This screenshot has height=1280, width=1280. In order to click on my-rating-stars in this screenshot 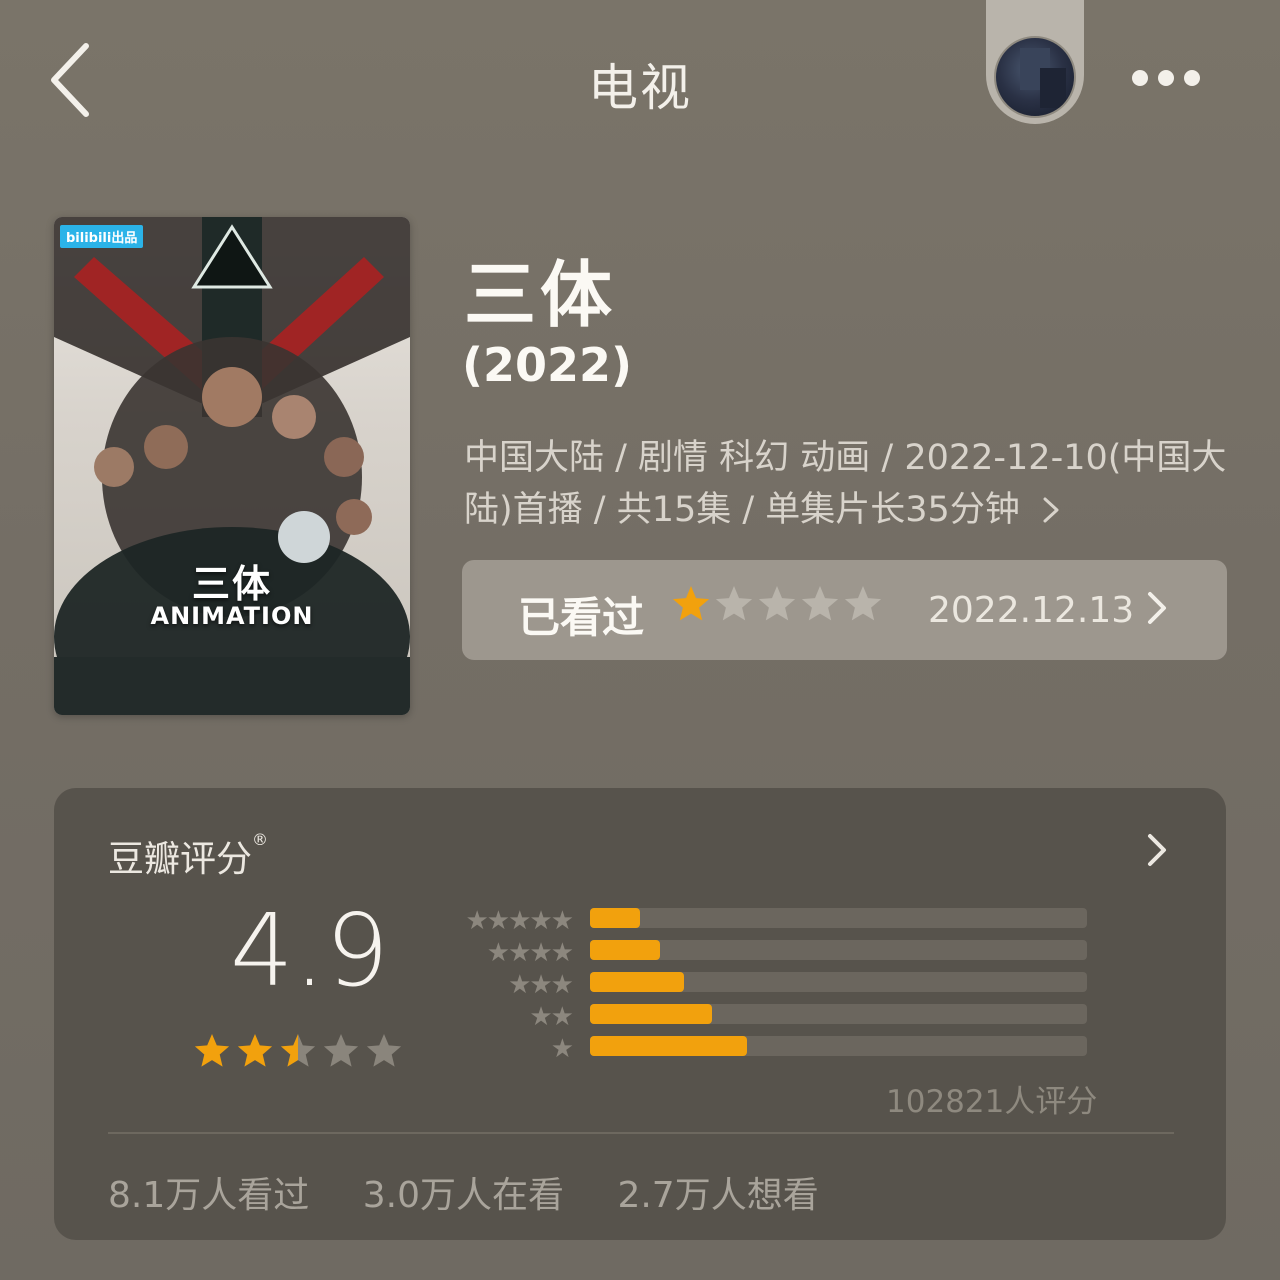, I will do `click(777, 603)`.